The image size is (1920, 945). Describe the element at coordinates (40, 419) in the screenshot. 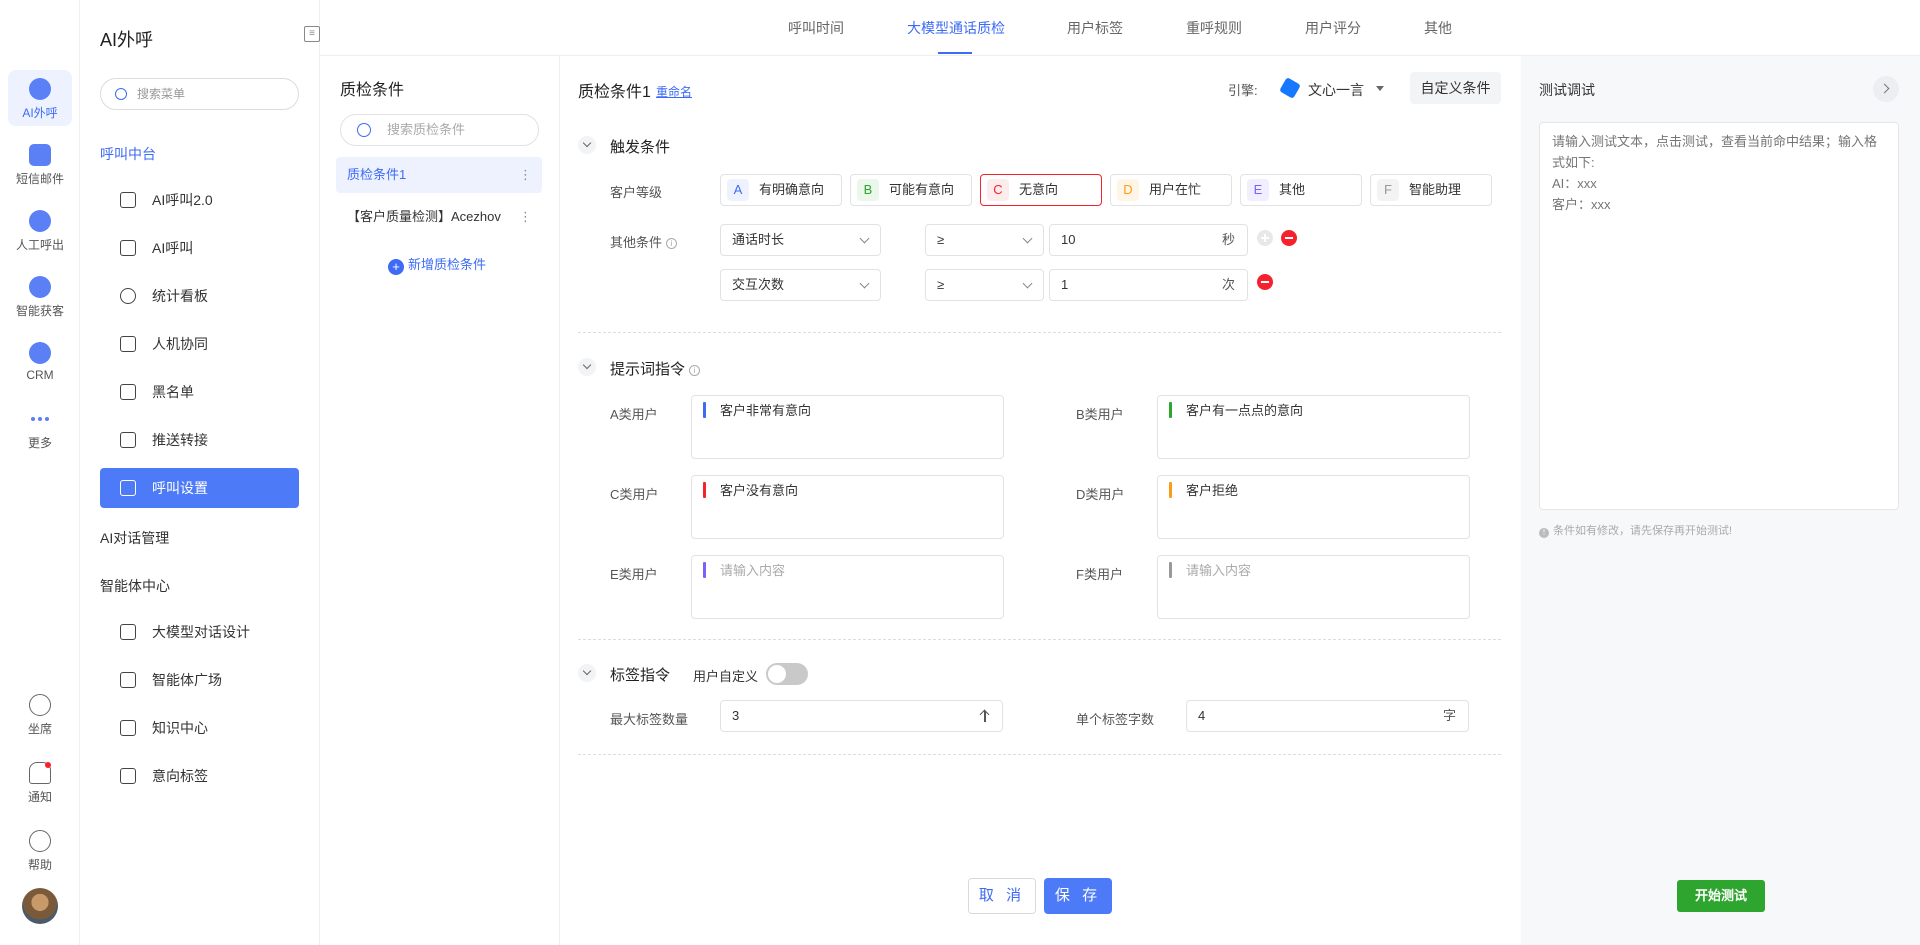

I see `more-icon` at that location.